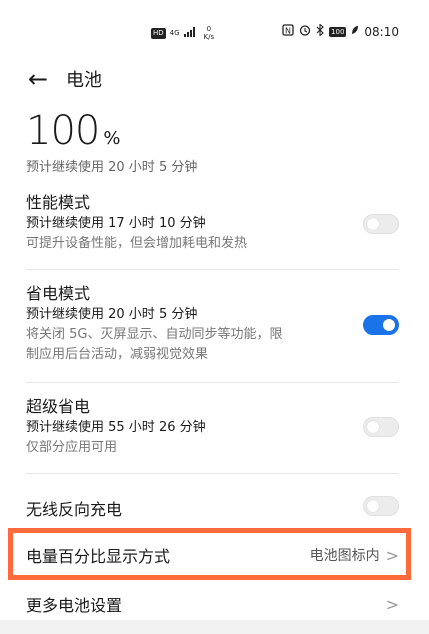  What do you see at coordinates (65, 79) in the screenshot?
I see `app-header: ← 电池` at bounding box center [65, 79].